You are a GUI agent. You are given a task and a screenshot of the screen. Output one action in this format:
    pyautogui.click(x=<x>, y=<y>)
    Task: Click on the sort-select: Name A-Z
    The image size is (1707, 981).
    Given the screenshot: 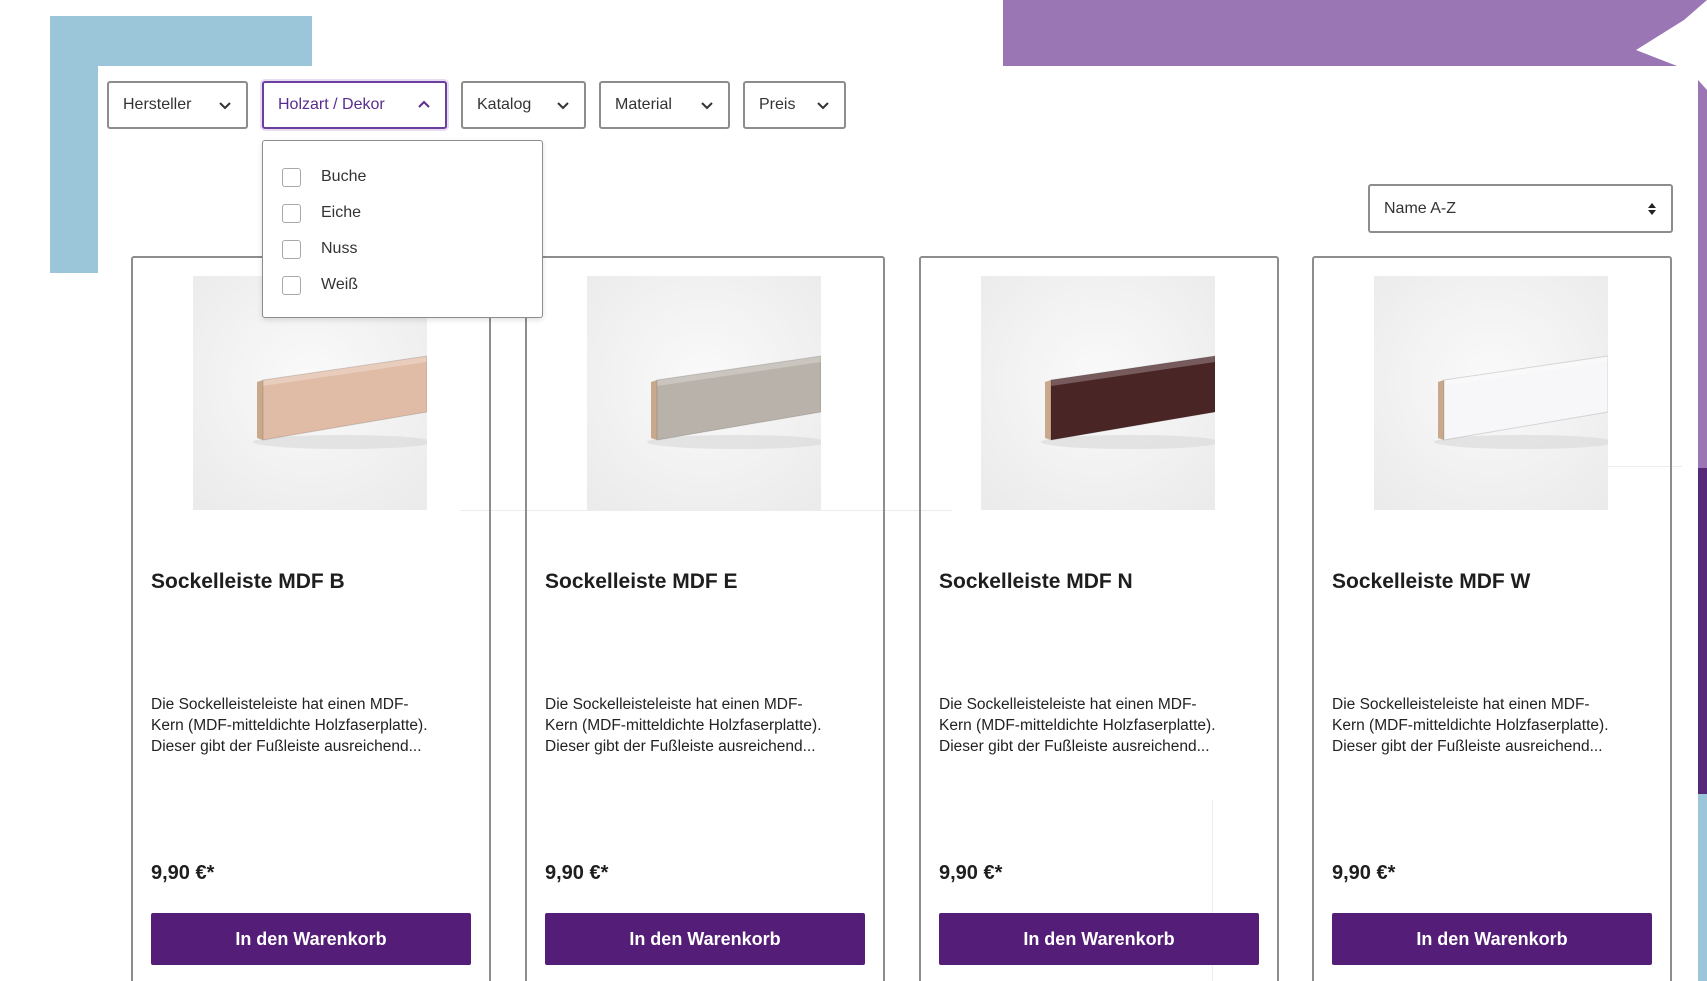 What is the action you would take?
    pyautogui.click(x=1520, y=208)
    